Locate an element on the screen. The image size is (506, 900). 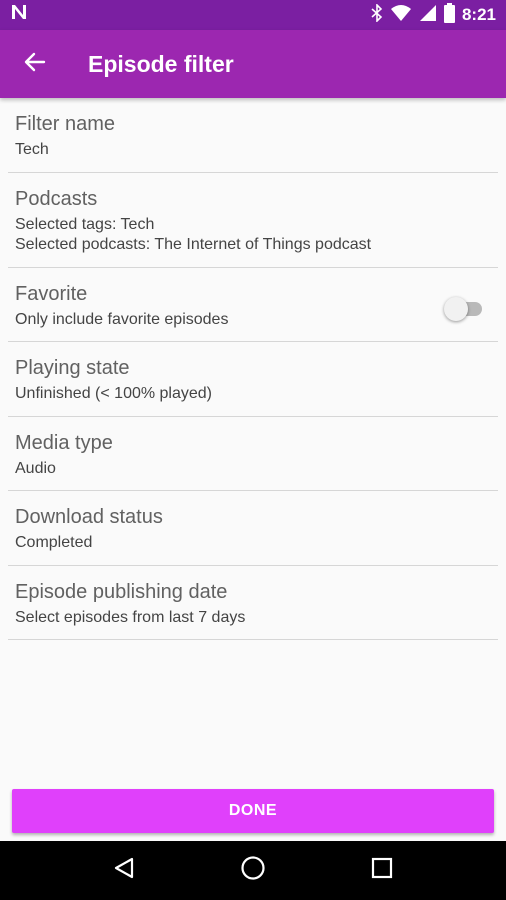
notification-n-icon is located at coordinates (22, 15).